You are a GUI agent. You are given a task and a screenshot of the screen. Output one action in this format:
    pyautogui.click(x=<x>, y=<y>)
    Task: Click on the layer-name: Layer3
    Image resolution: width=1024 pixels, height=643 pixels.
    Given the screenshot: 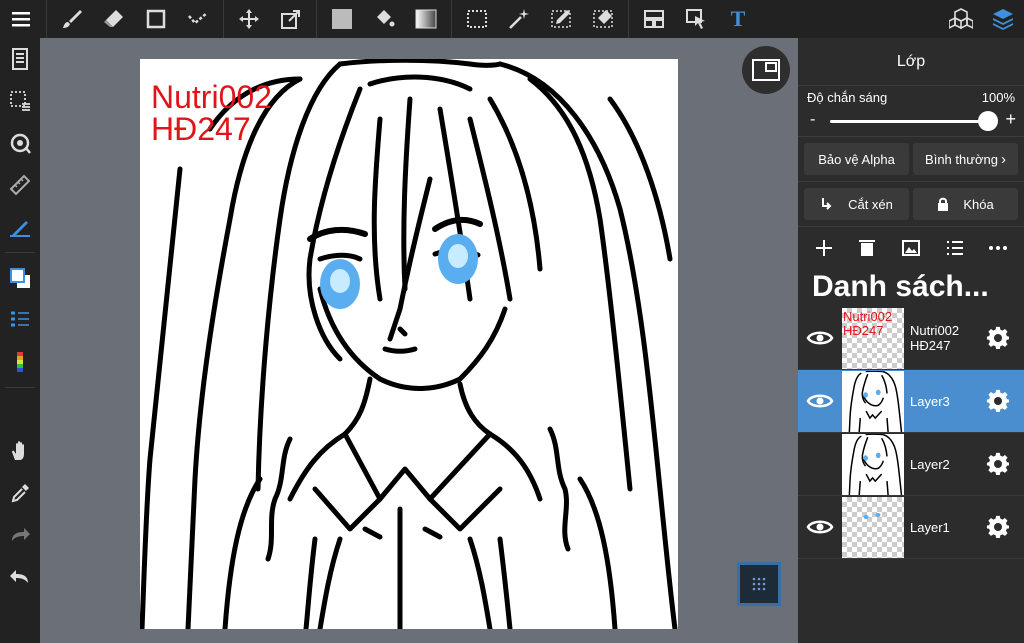 What is the action you would take?
    pyautogui.click(x=938, y=401)
    